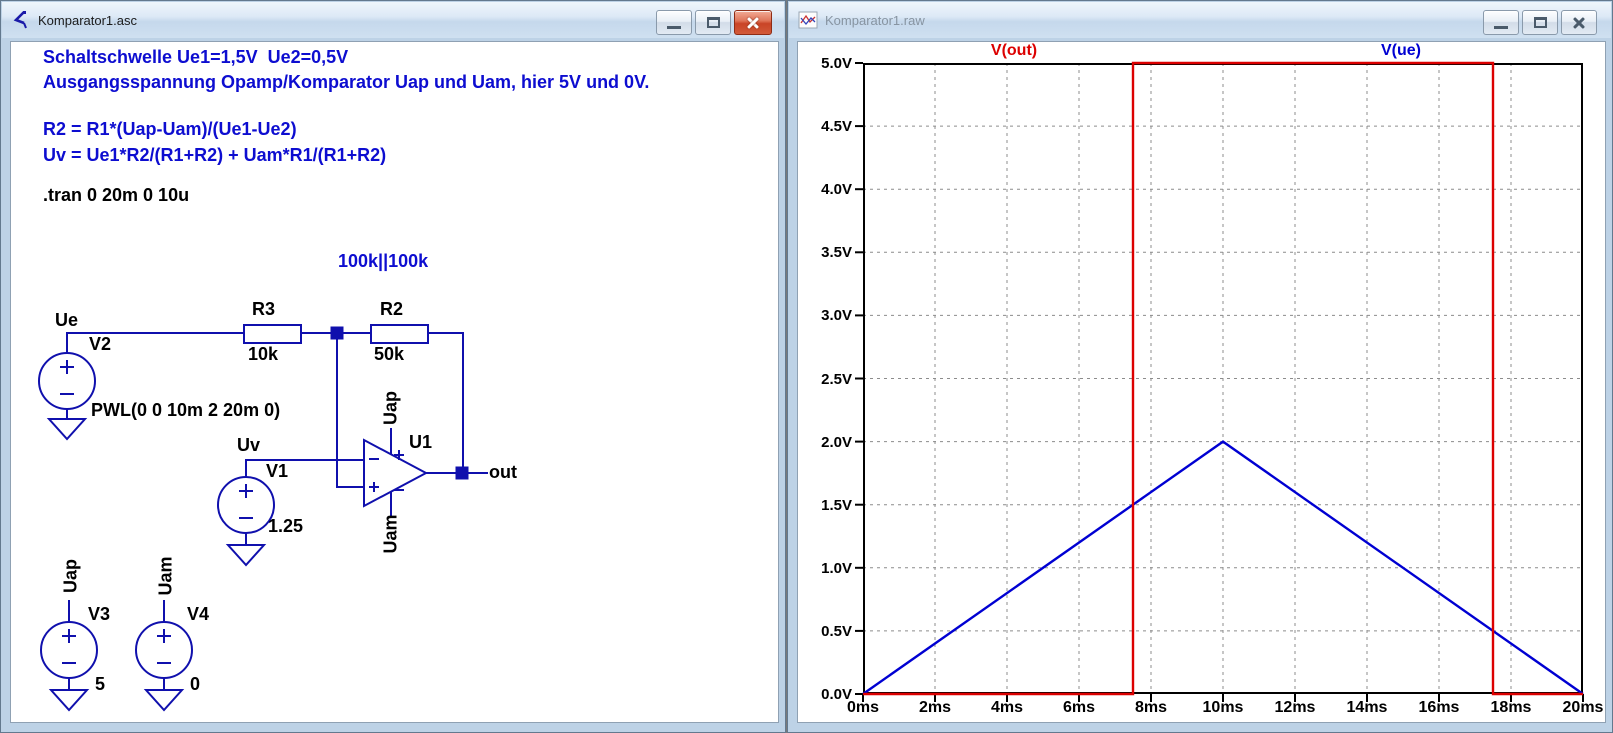 The image size is (1613, 733). I want to click on v4-value: 0, so click(195, 684).